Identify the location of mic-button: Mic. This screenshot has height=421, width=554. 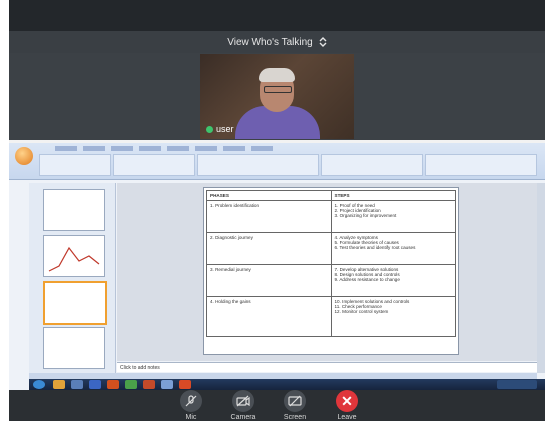
(191, 405).